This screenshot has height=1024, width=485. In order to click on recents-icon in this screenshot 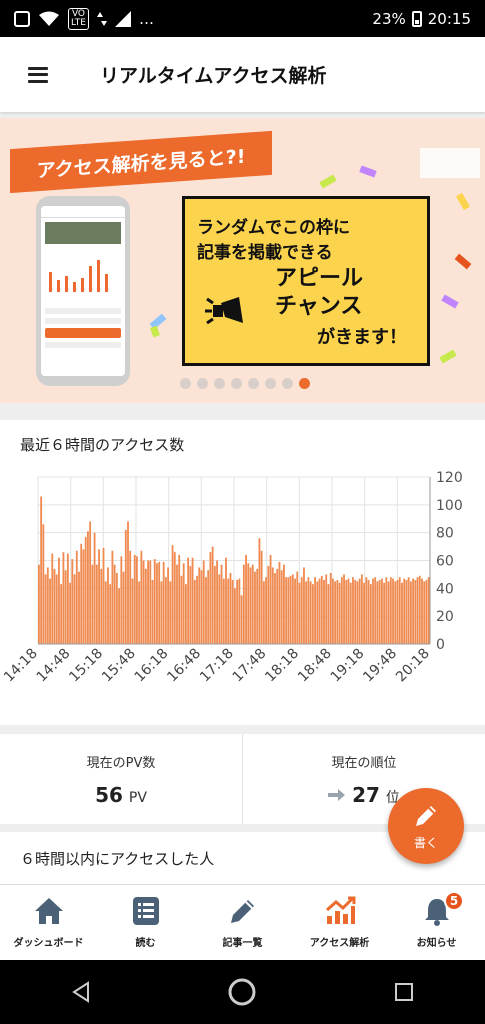, I will do `click(404, 992)`.